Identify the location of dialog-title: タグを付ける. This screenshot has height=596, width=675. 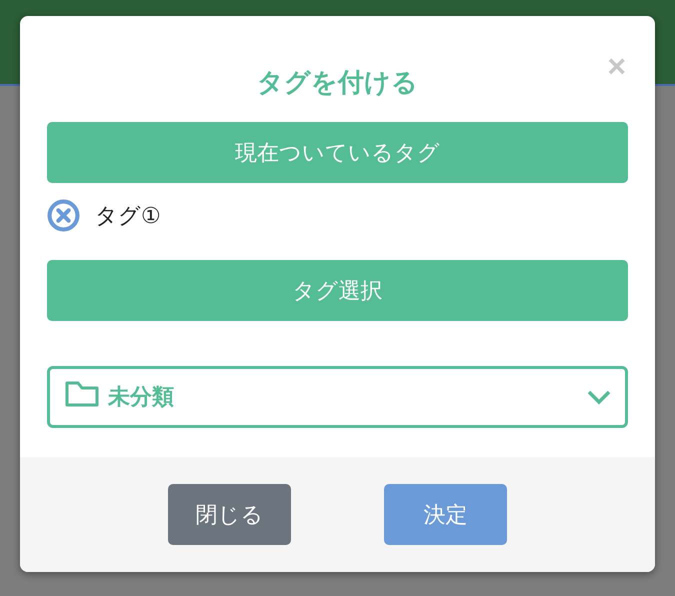
(337, 83).